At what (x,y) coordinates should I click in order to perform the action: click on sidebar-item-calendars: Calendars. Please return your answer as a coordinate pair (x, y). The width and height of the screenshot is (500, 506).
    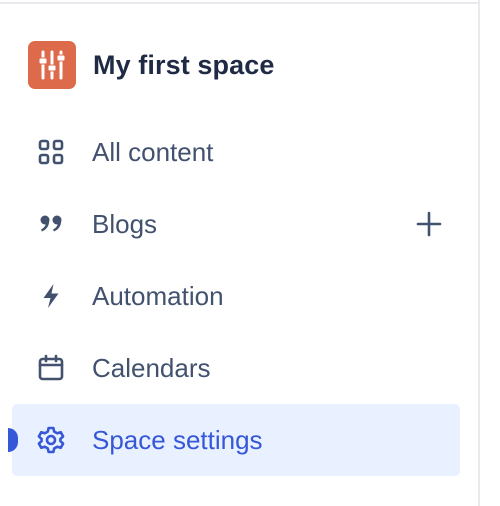
    Looking at the image, I should click on (236, 368).